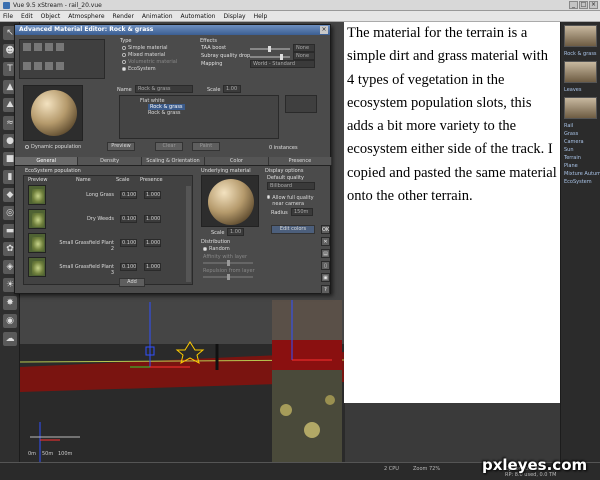 The image size is (600, 480). What do you see at coordinates (164, 113) in the screenshot?
I see `tree-item: Rock & grass` at bounding box center [164, 113].